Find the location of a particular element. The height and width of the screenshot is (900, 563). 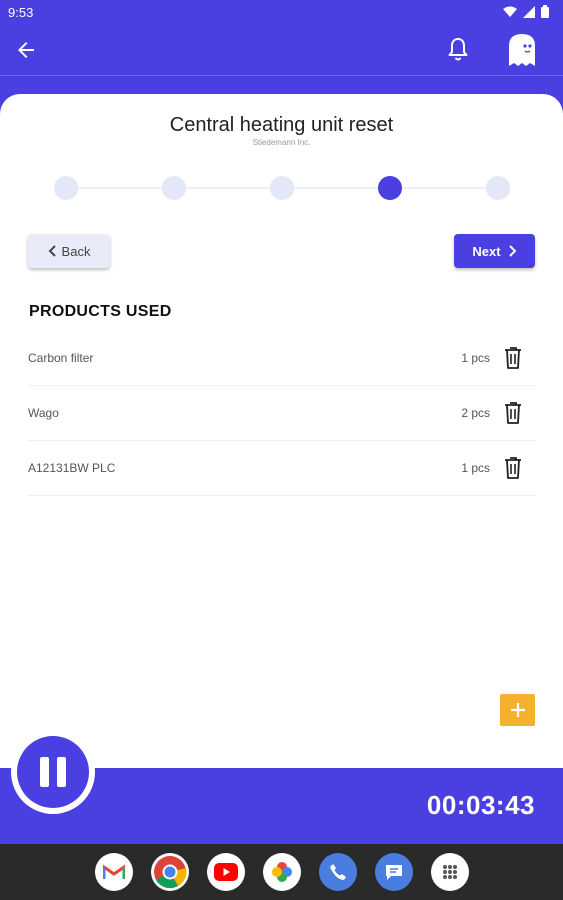

back-button-label: Back is located at coordinates (76, 251).